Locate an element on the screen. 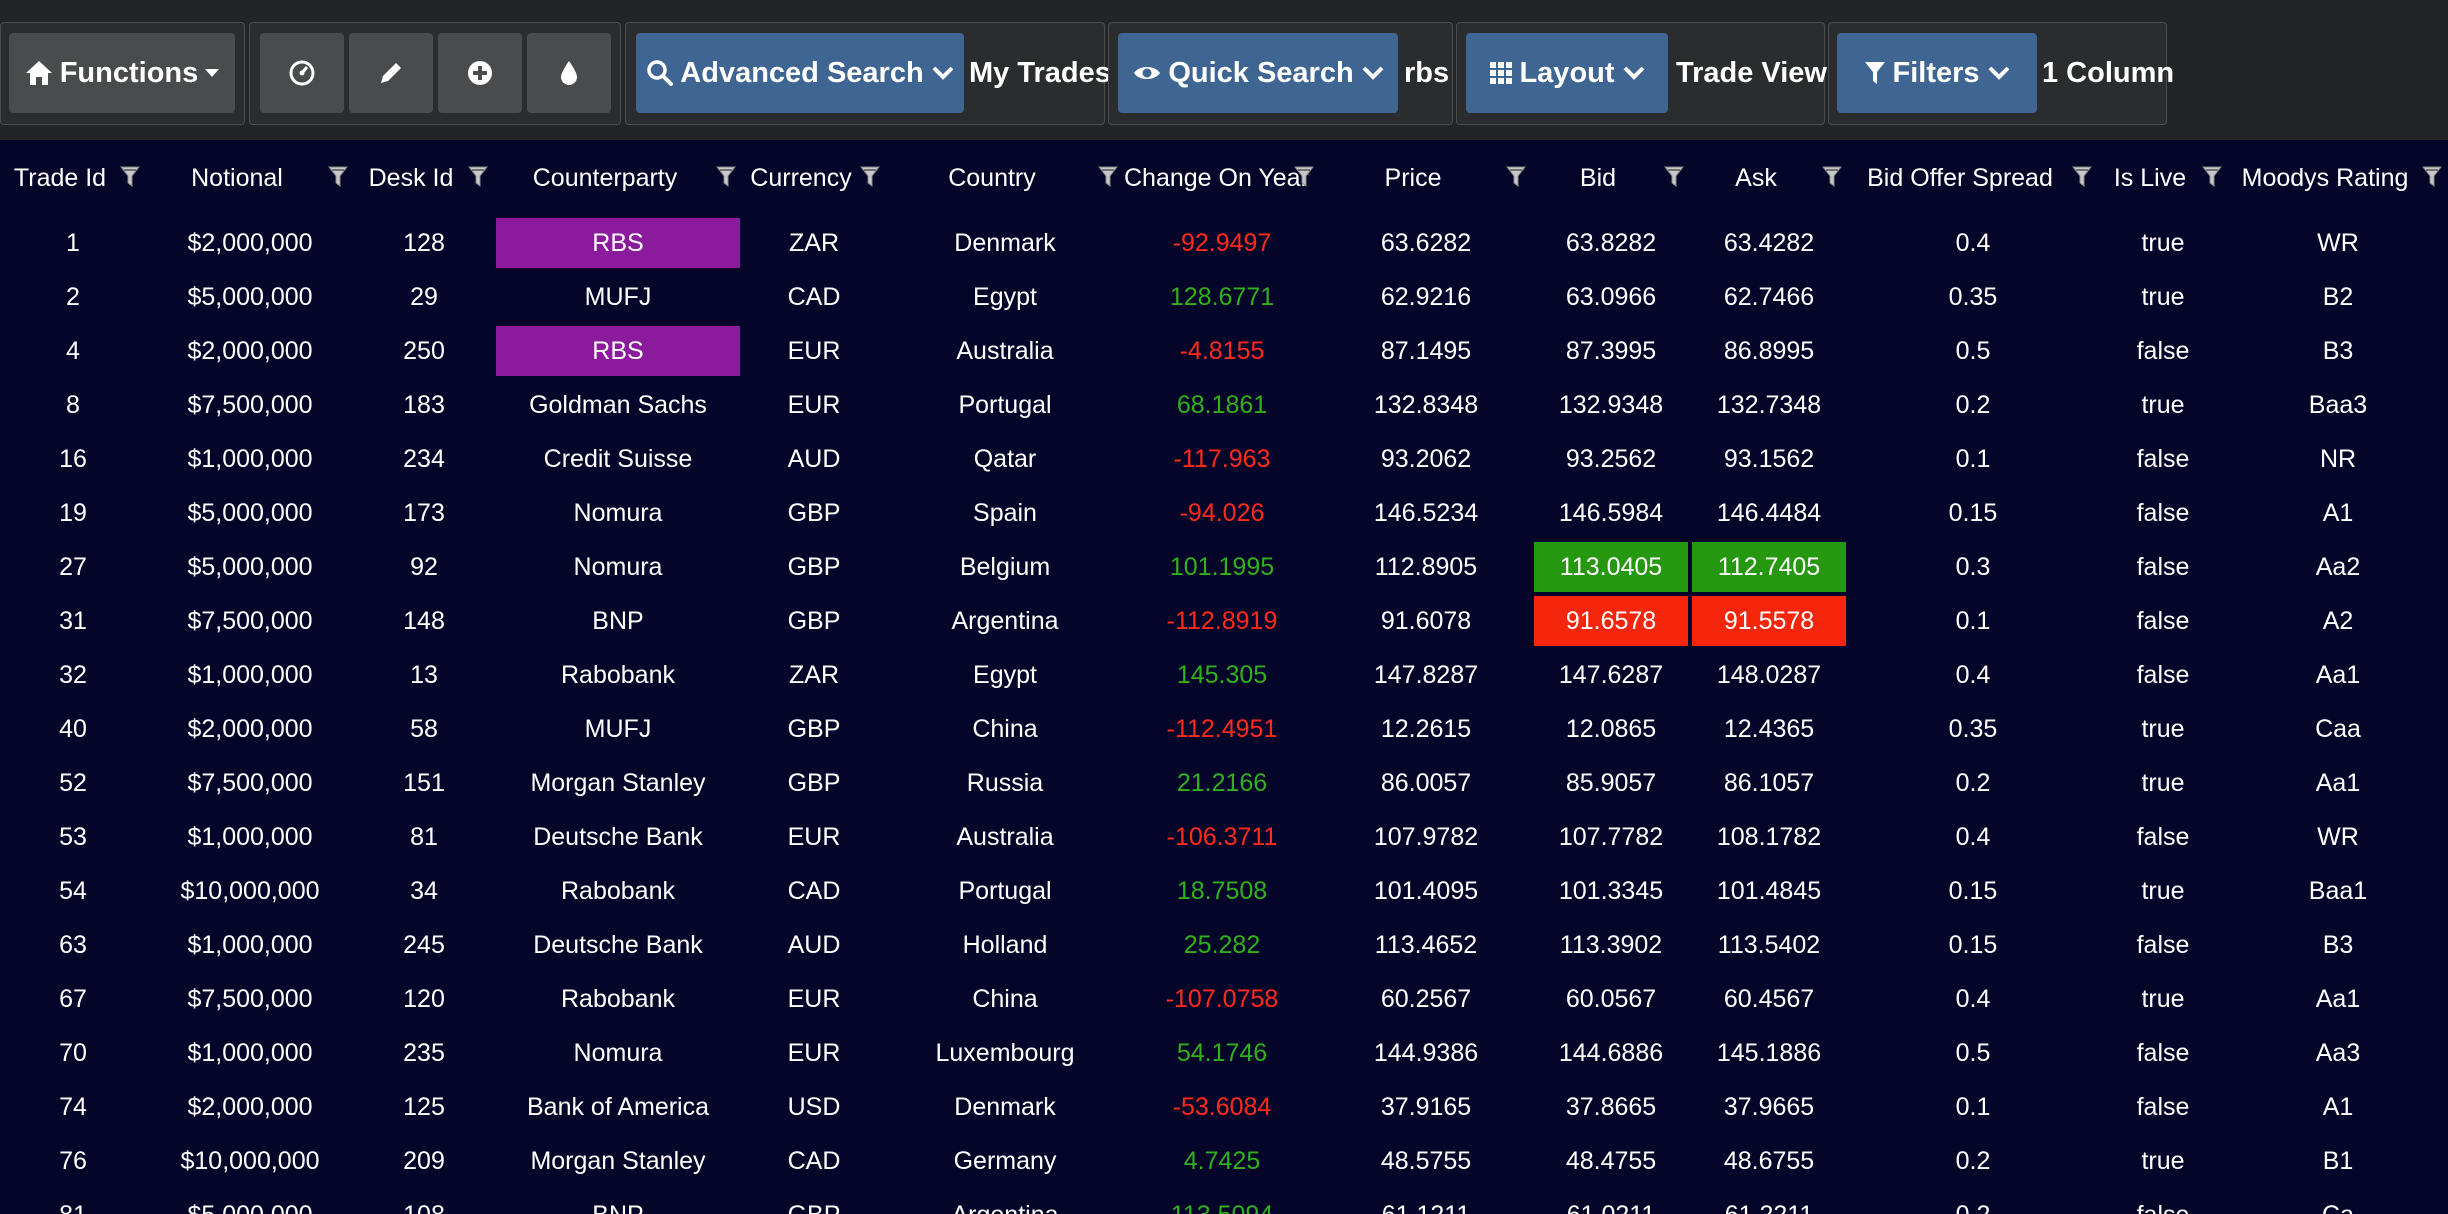 Image resolution: width=2448 pixels, height=1214 pixels. column-header-desk-id: Desk Id is located at coordinates (424, 178).